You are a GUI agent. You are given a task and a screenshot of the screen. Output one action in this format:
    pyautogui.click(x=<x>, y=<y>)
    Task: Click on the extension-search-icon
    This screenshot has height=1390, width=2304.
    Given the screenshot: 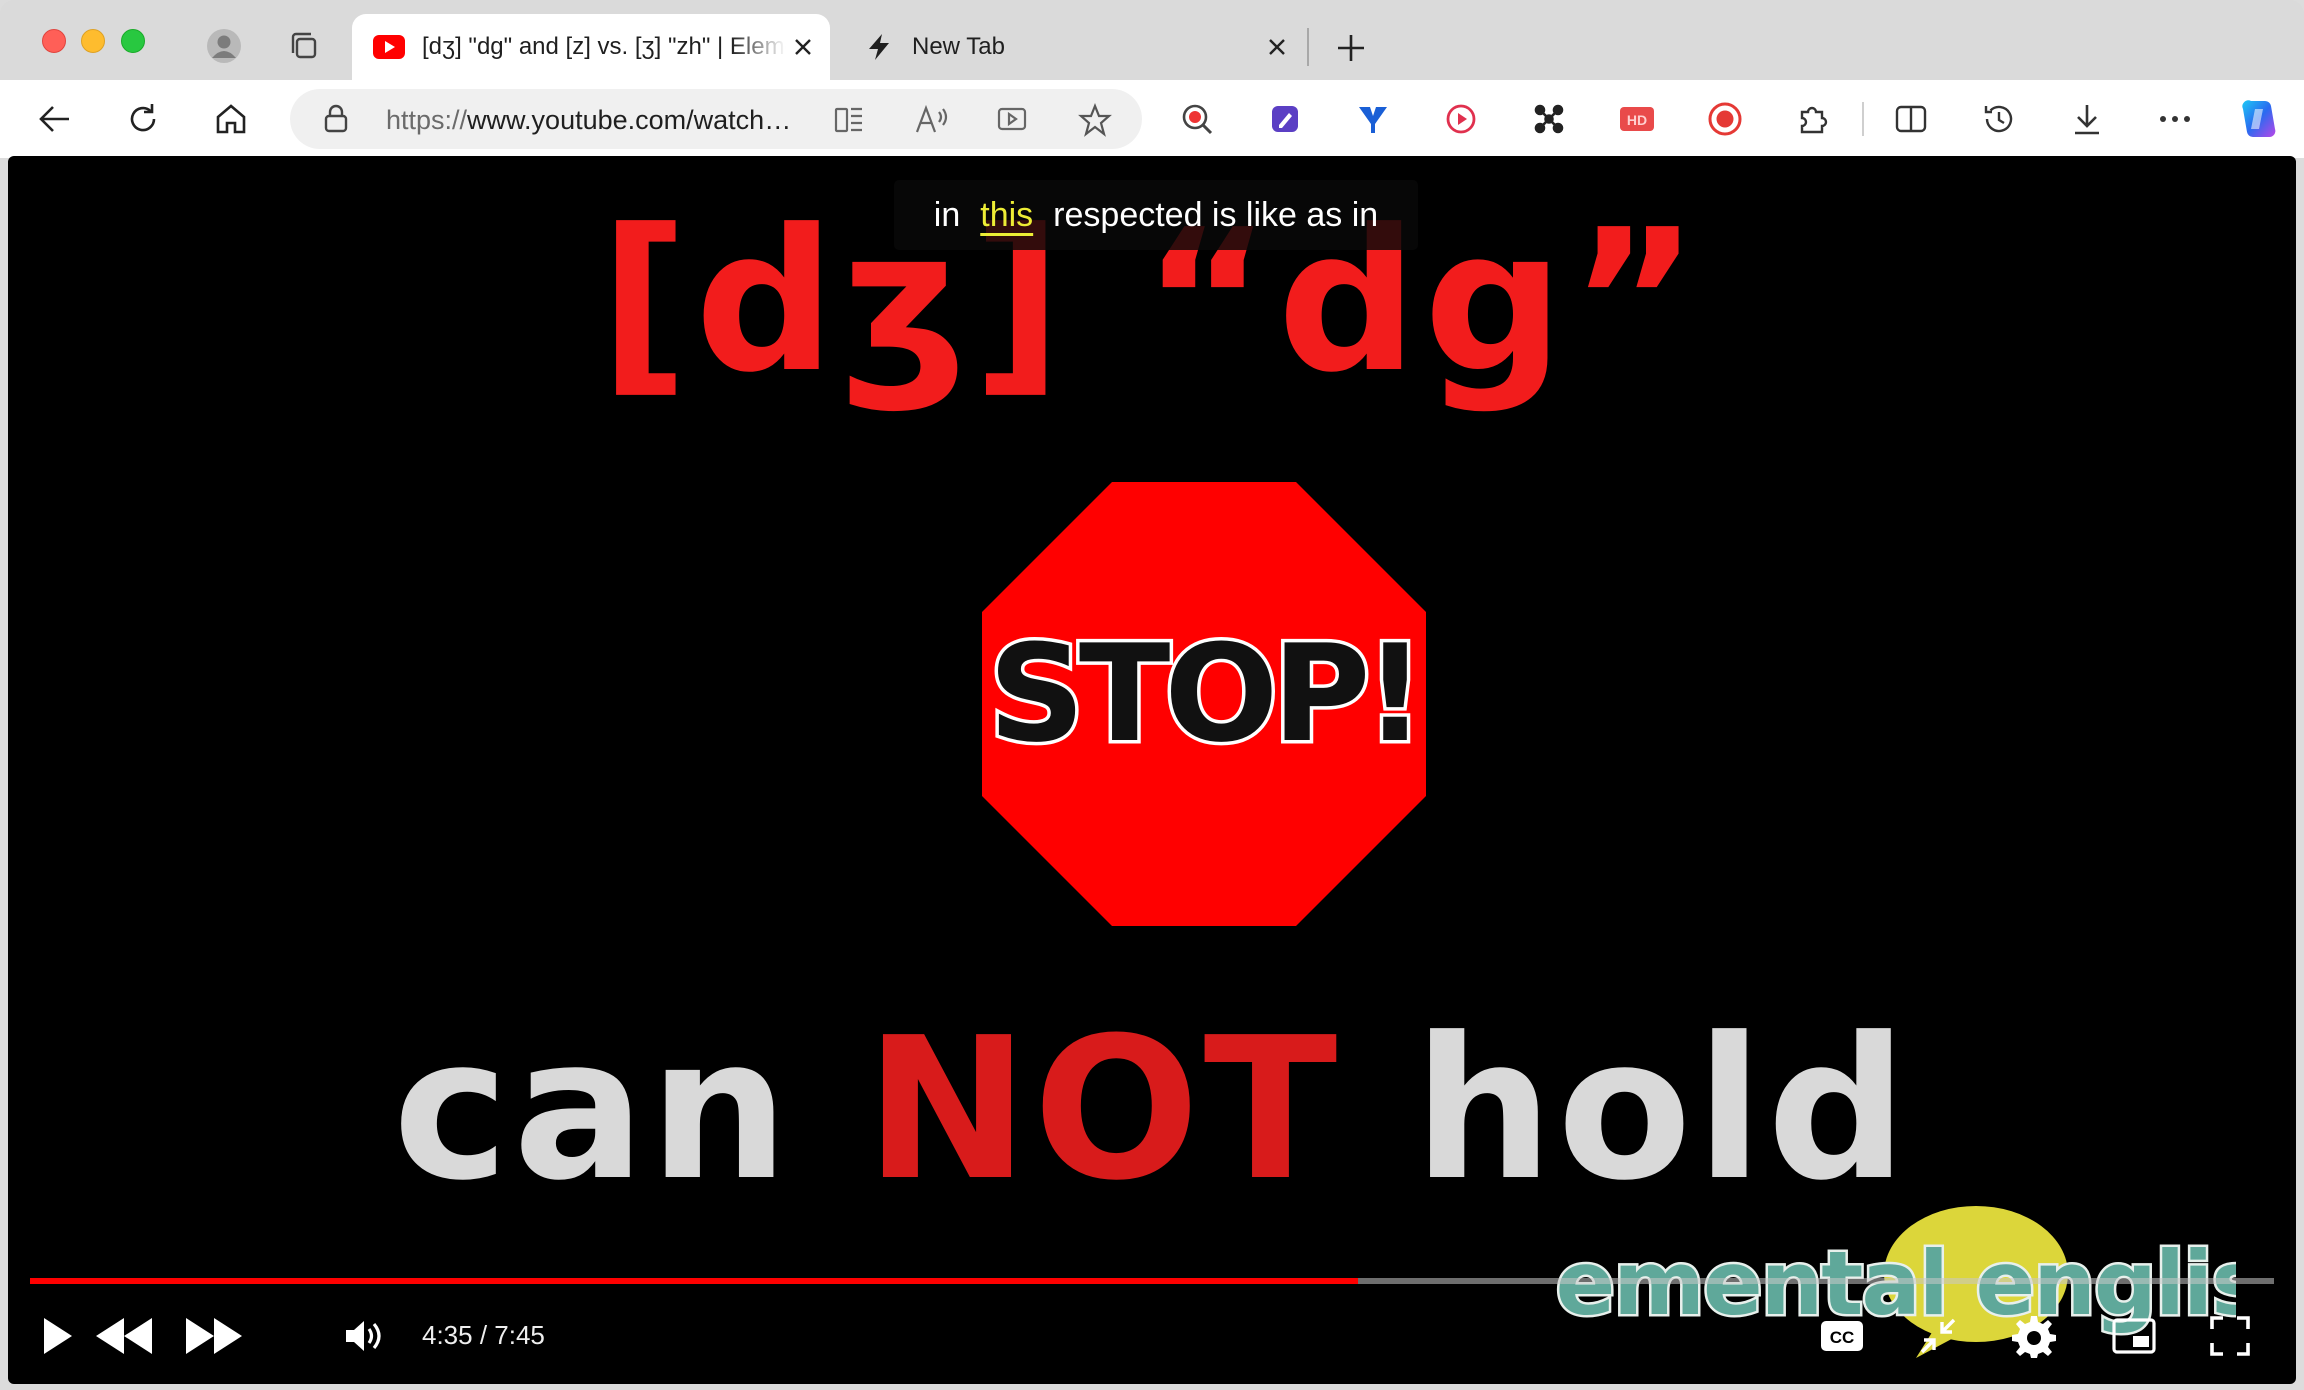 What is the action you would take?
    pyautogui.click(x=1197, y=119)
    